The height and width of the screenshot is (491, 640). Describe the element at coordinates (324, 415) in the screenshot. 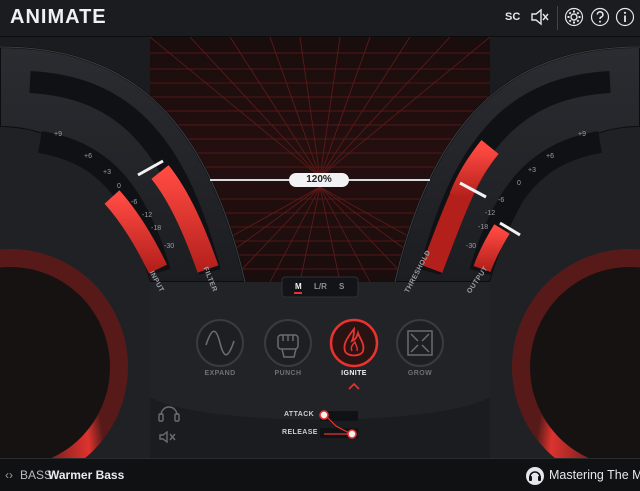

I see `attack-handle` at that location.